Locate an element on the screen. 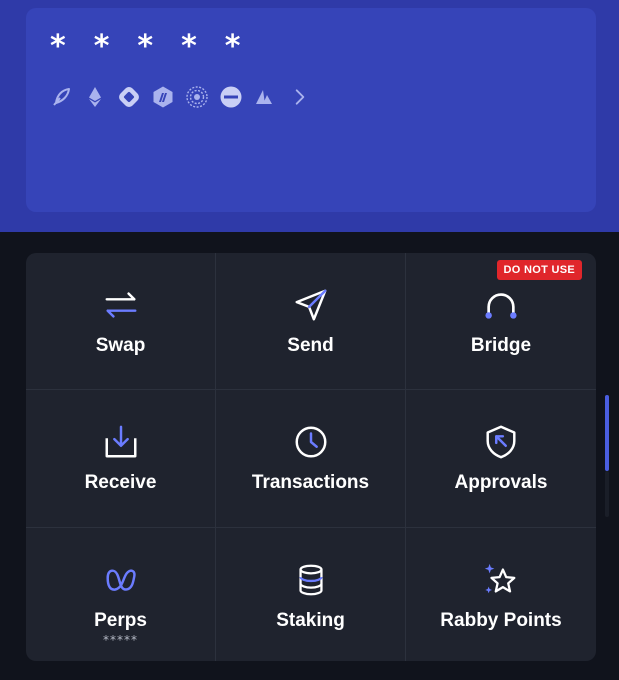 Image resolution: width=619 pixels, height=680 pixels. bridge-label: Bridge is located at coordinates (501, 345).